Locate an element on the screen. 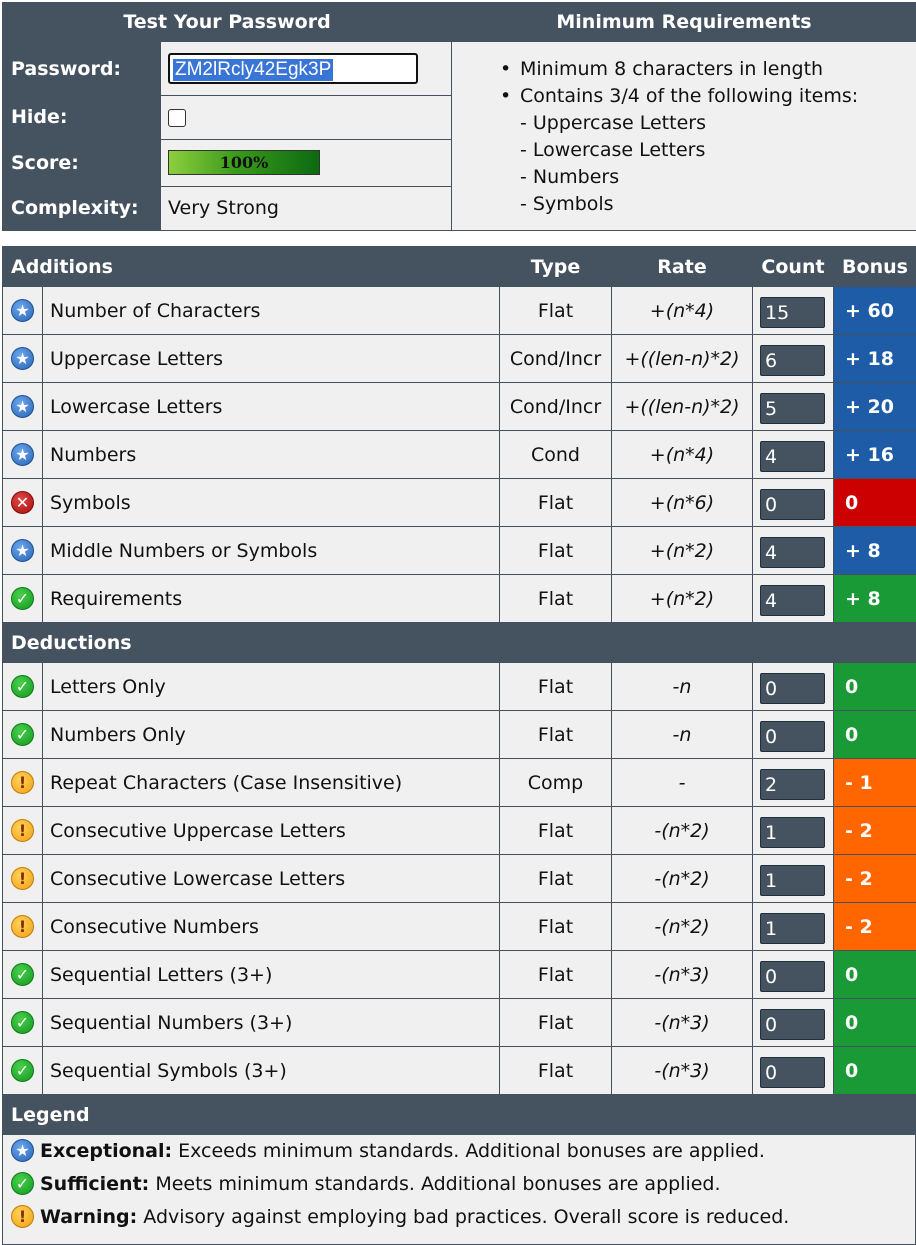 This screenshot has width=916, height=1245. requirement-sub-item: - Lowercase Letters is located at coordinates (613, 150).